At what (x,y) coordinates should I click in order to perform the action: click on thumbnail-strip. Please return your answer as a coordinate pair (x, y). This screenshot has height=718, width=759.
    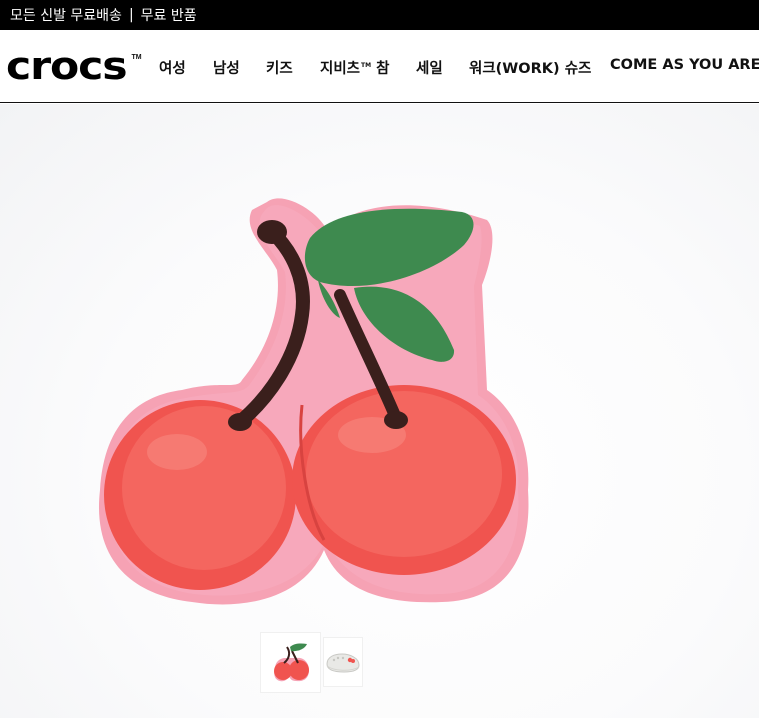
    Looking at the image, I should click on (311, 662).